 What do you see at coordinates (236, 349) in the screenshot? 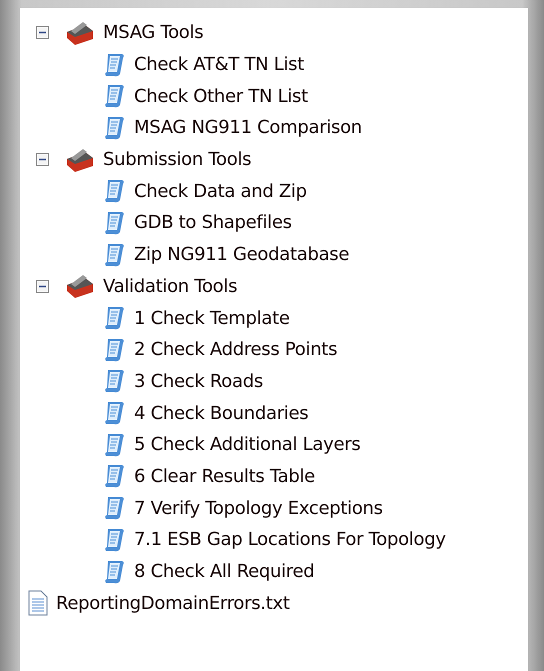
I see `tool-label: 2 Check Address Points` at bounding box center [236, 349].